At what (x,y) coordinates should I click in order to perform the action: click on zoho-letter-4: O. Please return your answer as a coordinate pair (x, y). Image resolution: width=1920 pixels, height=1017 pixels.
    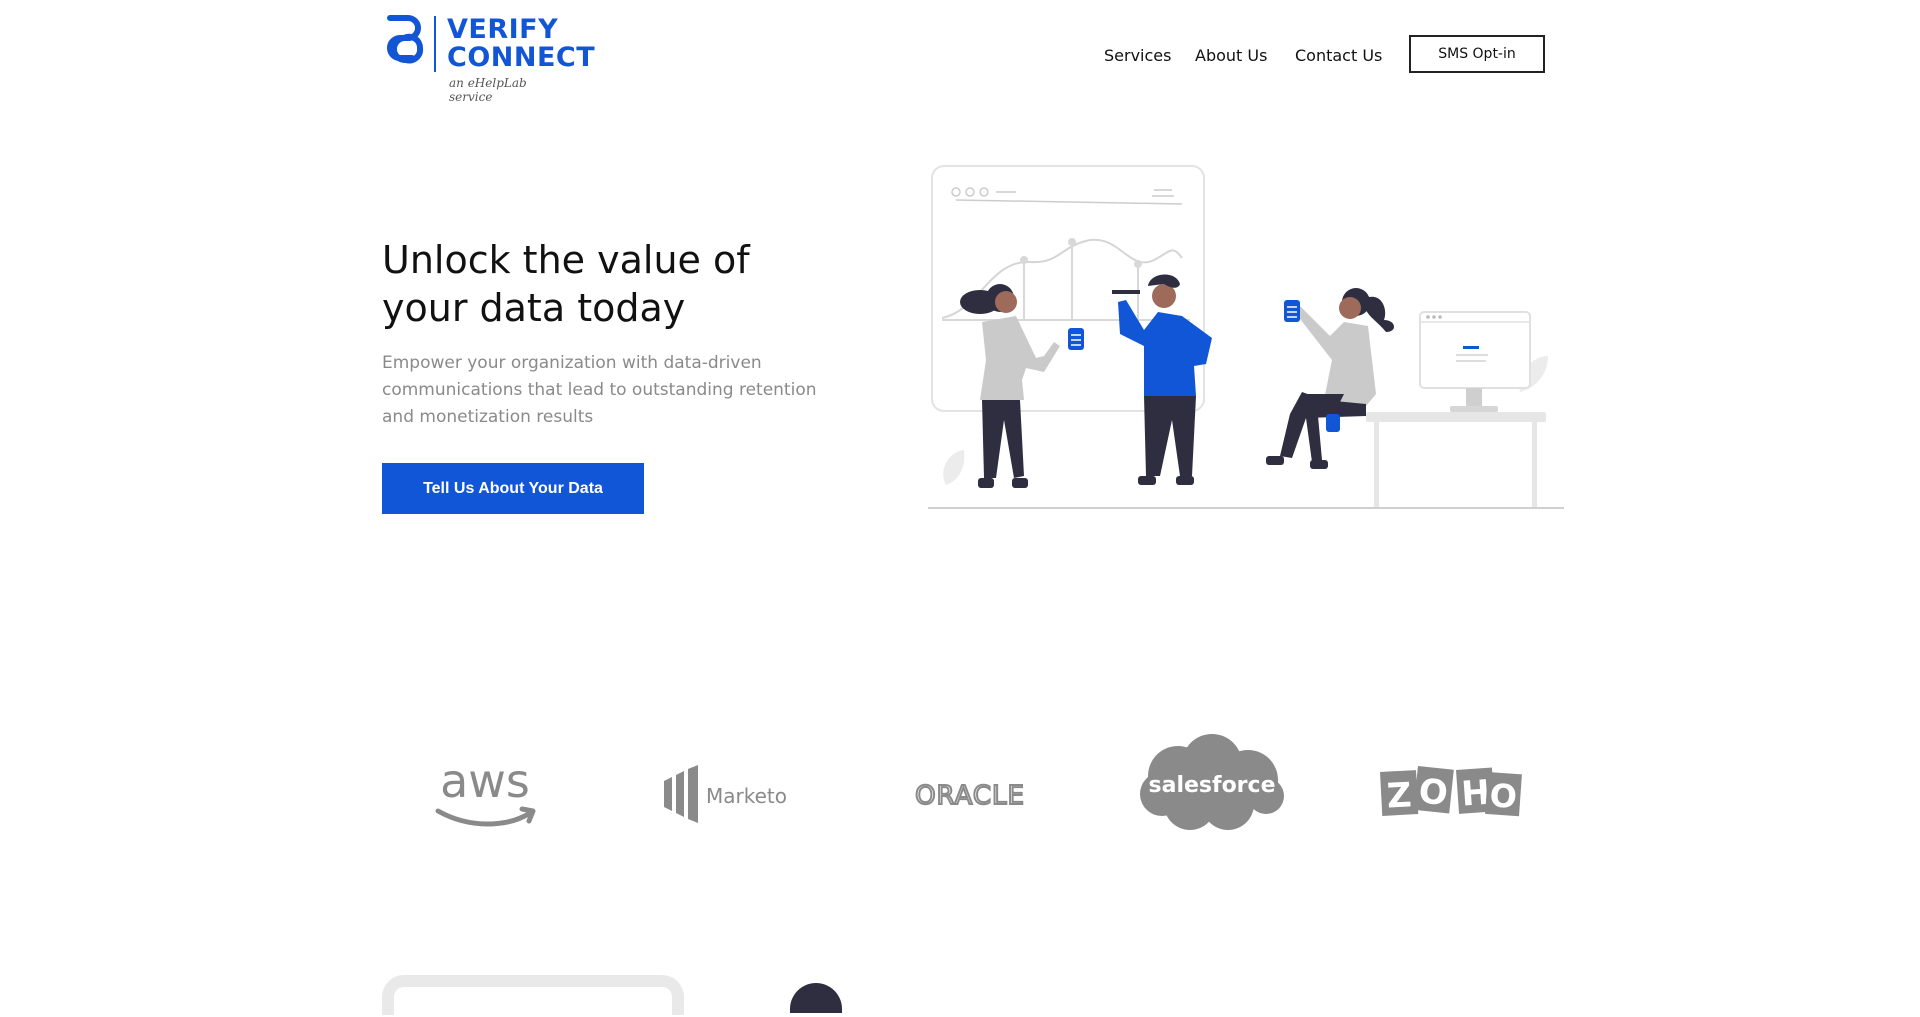
    Looking at the image, I should click on (1503, 796).